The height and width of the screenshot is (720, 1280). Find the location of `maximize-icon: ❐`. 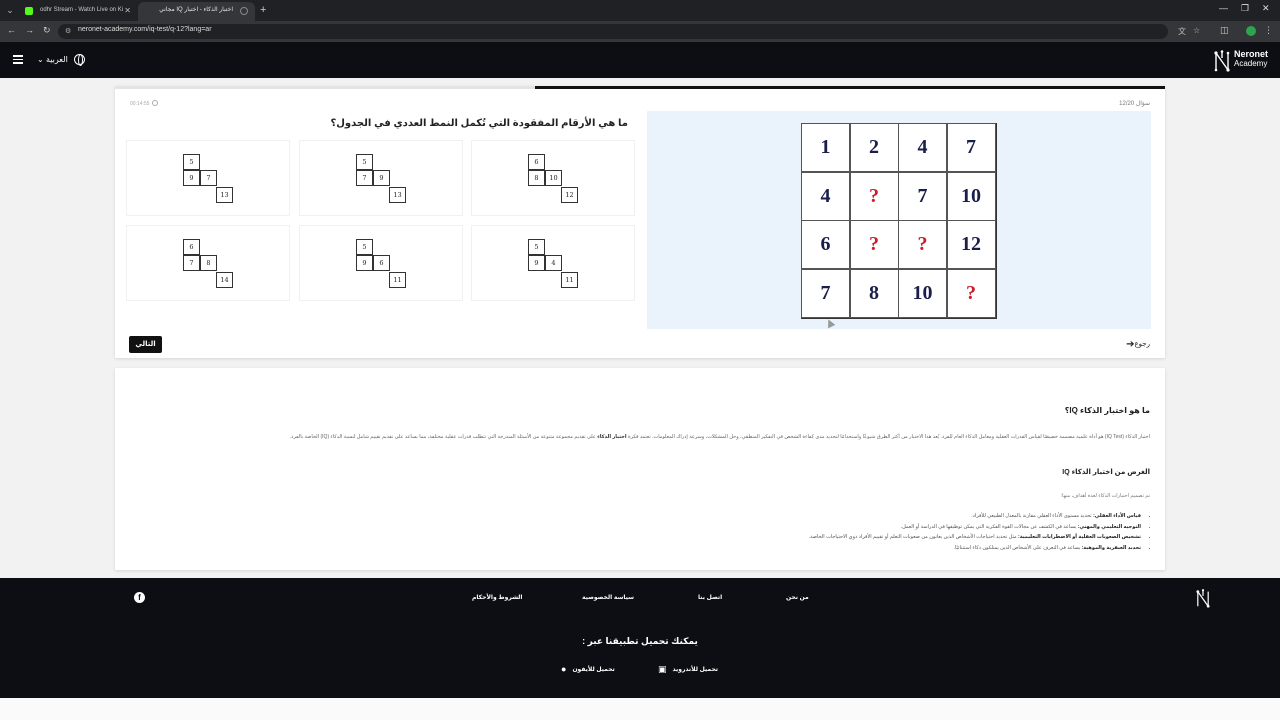

maximize-icon: ❐ is located at coordinates (1245, 8).